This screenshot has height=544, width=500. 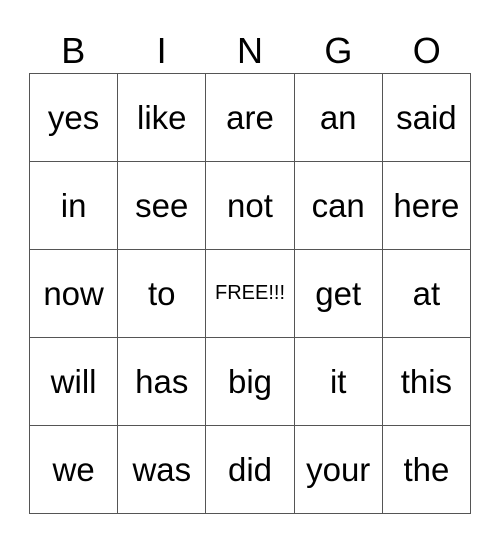 I want to click on bingo-cell: are, so click(x=250, y=118).